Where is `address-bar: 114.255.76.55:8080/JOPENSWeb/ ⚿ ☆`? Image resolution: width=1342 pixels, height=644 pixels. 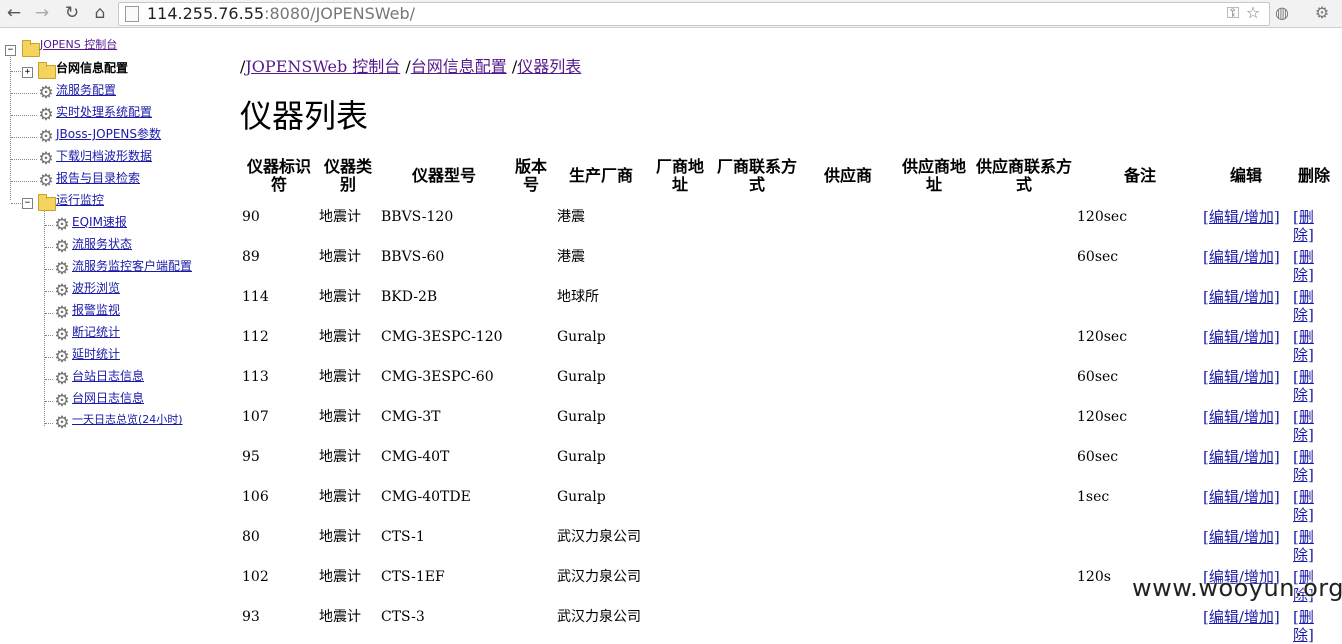 address-bar: 114.255.76.55:8080/JOPENSWeb/ ⚿ ☆ is located at coordinates (694, 14).